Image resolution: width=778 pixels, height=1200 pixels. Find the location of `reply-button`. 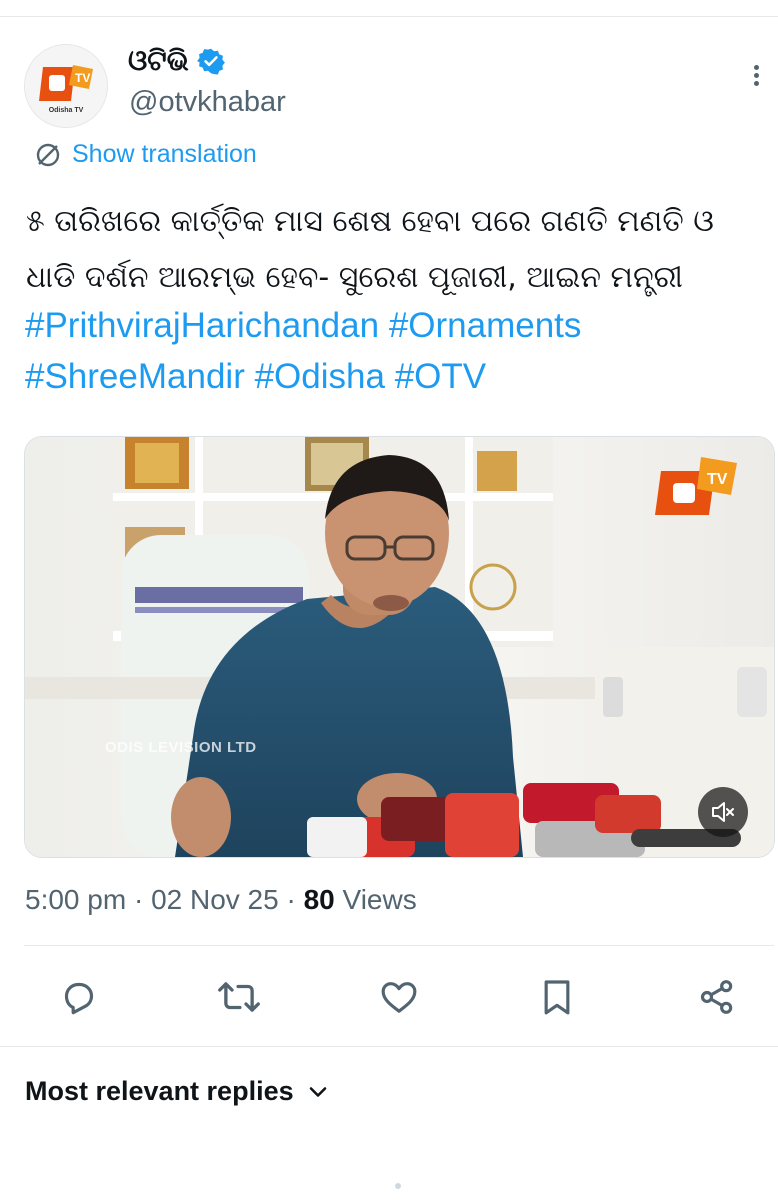

reply-button is located at coordinates (79, 997).